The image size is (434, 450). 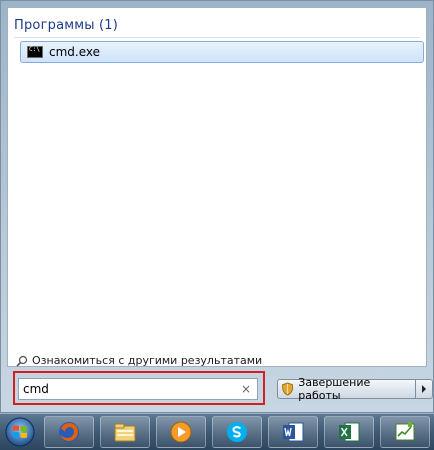 I want to click on clear-icon: ×, so click(x=246, y=389).